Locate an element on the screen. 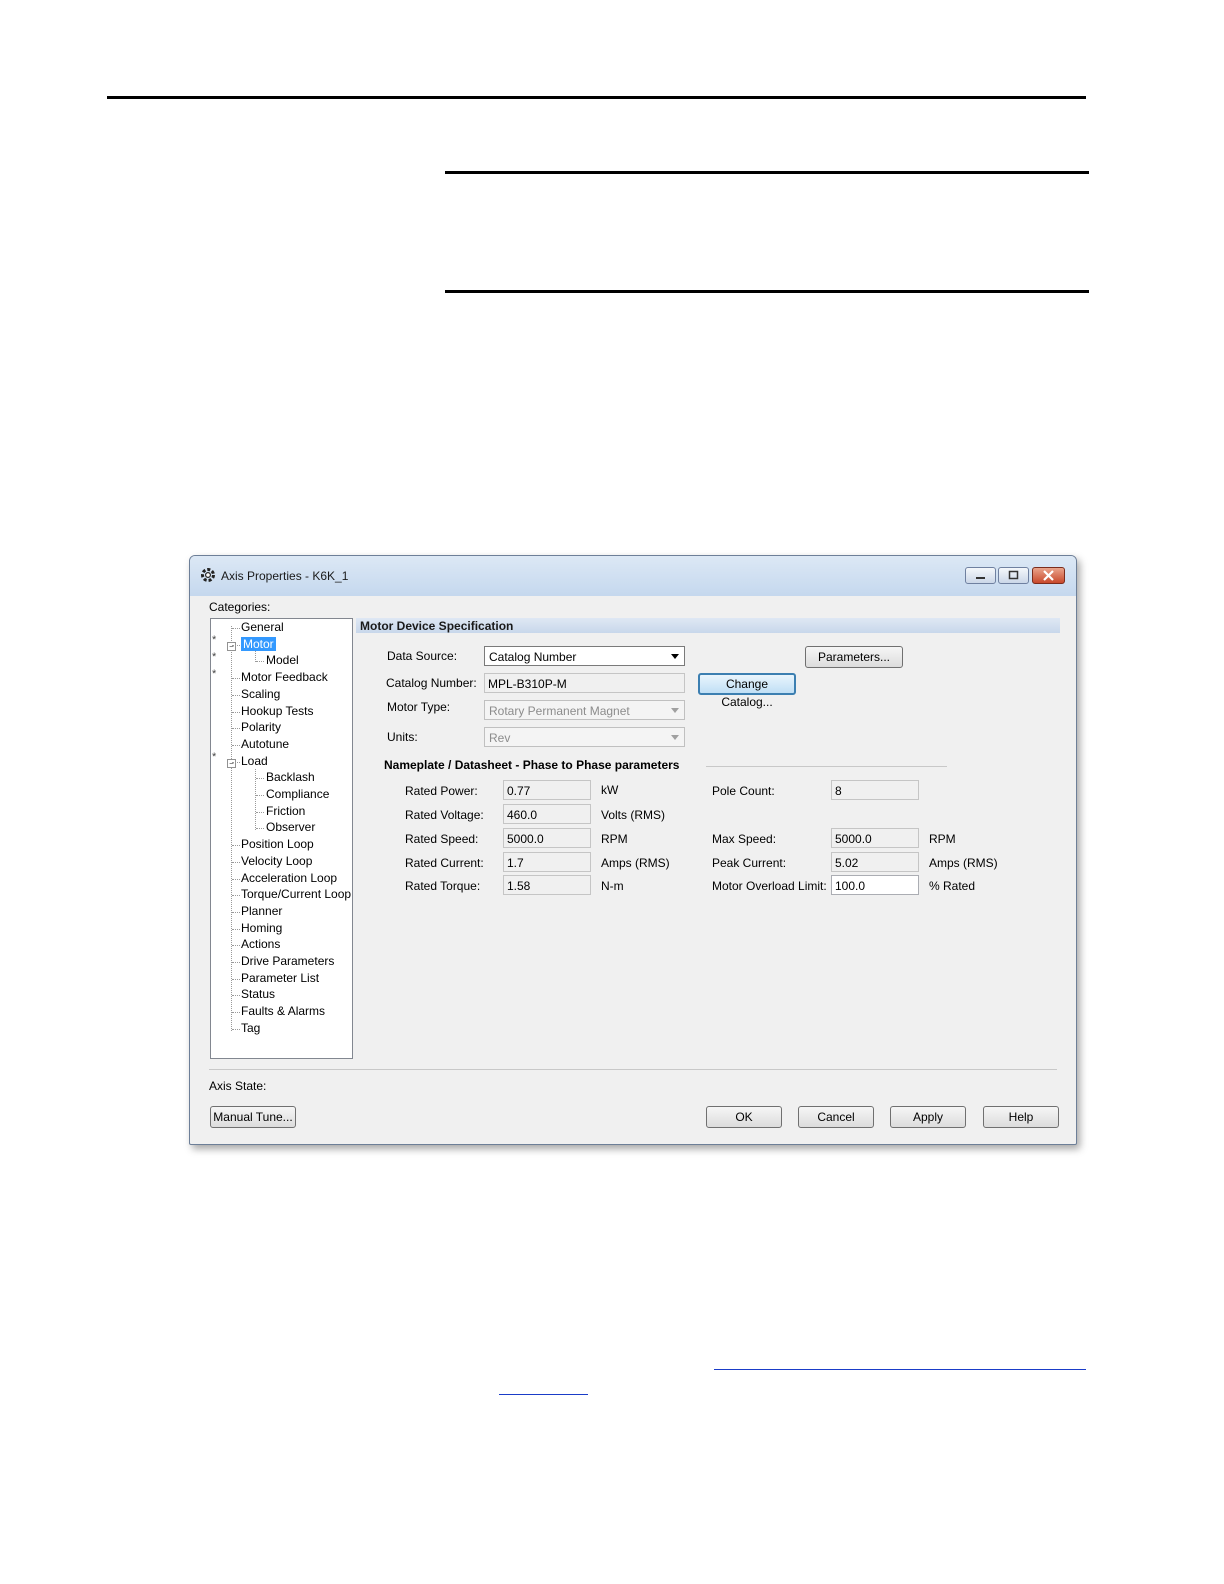  tree-item-hookup-tests: Hookup Tests is located at coordinates (277, 711).